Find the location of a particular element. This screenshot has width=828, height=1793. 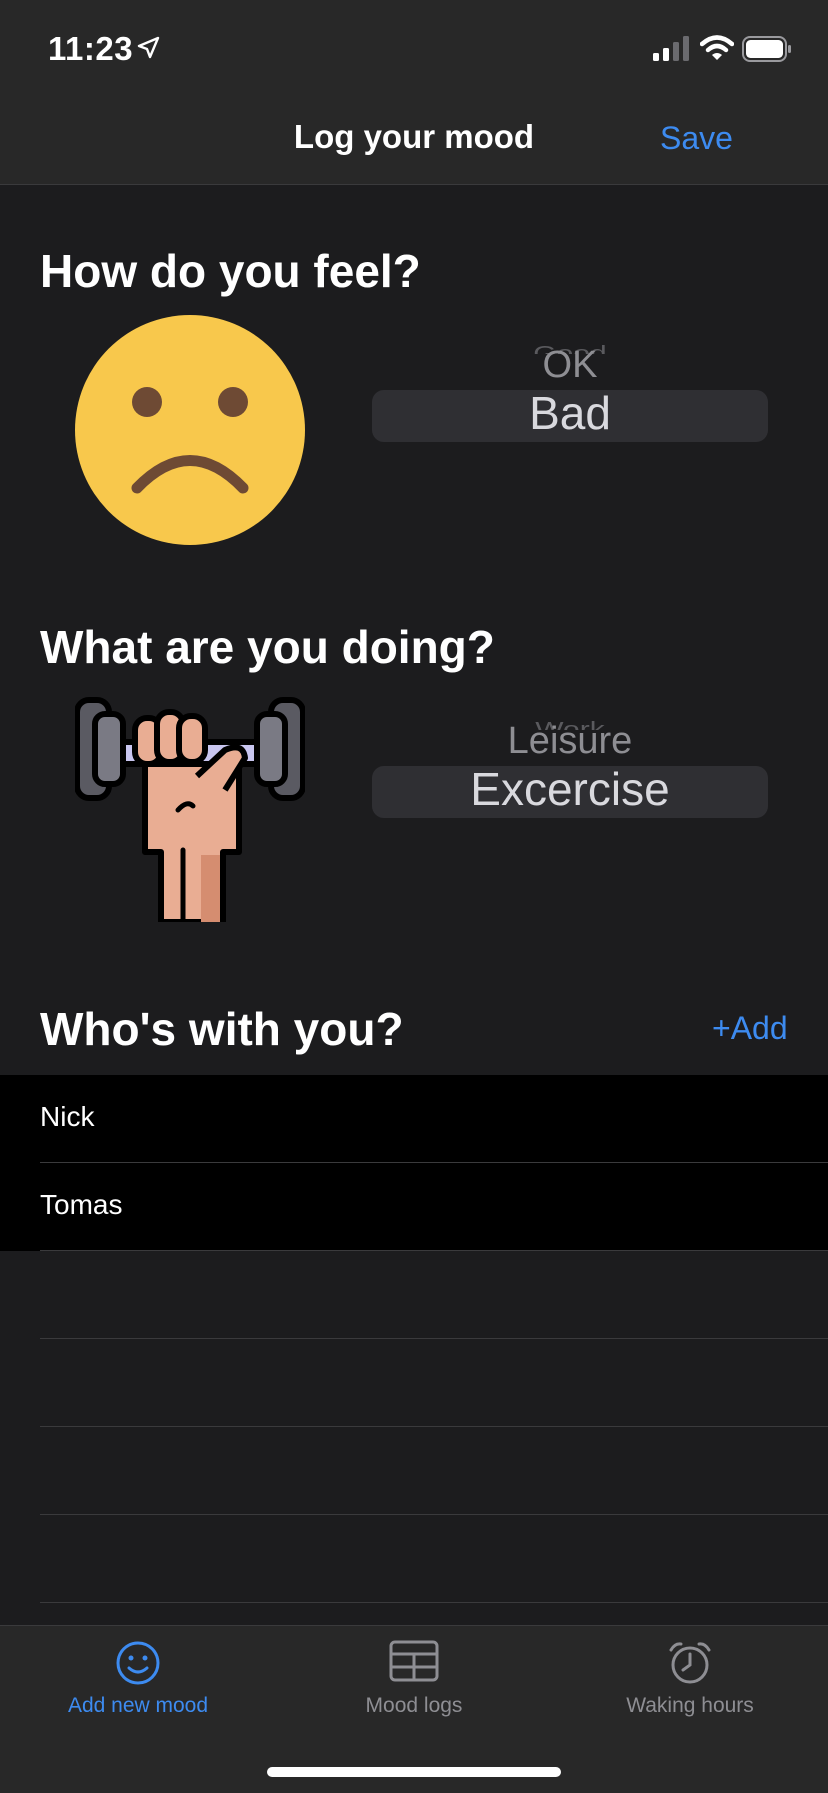

feel-heading: How do you feel? is located at coordinates (230, 271).